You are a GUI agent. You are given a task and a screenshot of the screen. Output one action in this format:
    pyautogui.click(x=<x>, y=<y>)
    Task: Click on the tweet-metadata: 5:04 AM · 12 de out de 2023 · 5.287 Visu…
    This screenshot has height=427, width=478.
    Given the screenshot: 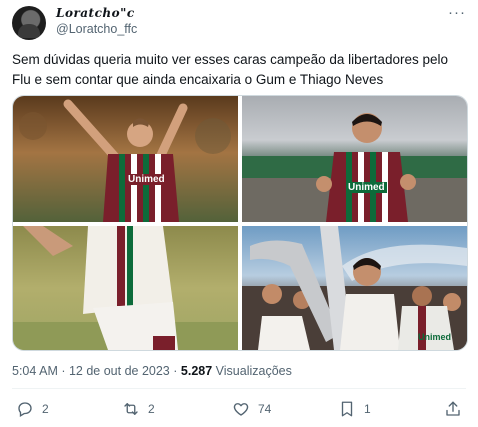 What is the action you would take?
    pyautogui.click(x=152, y=371)
    